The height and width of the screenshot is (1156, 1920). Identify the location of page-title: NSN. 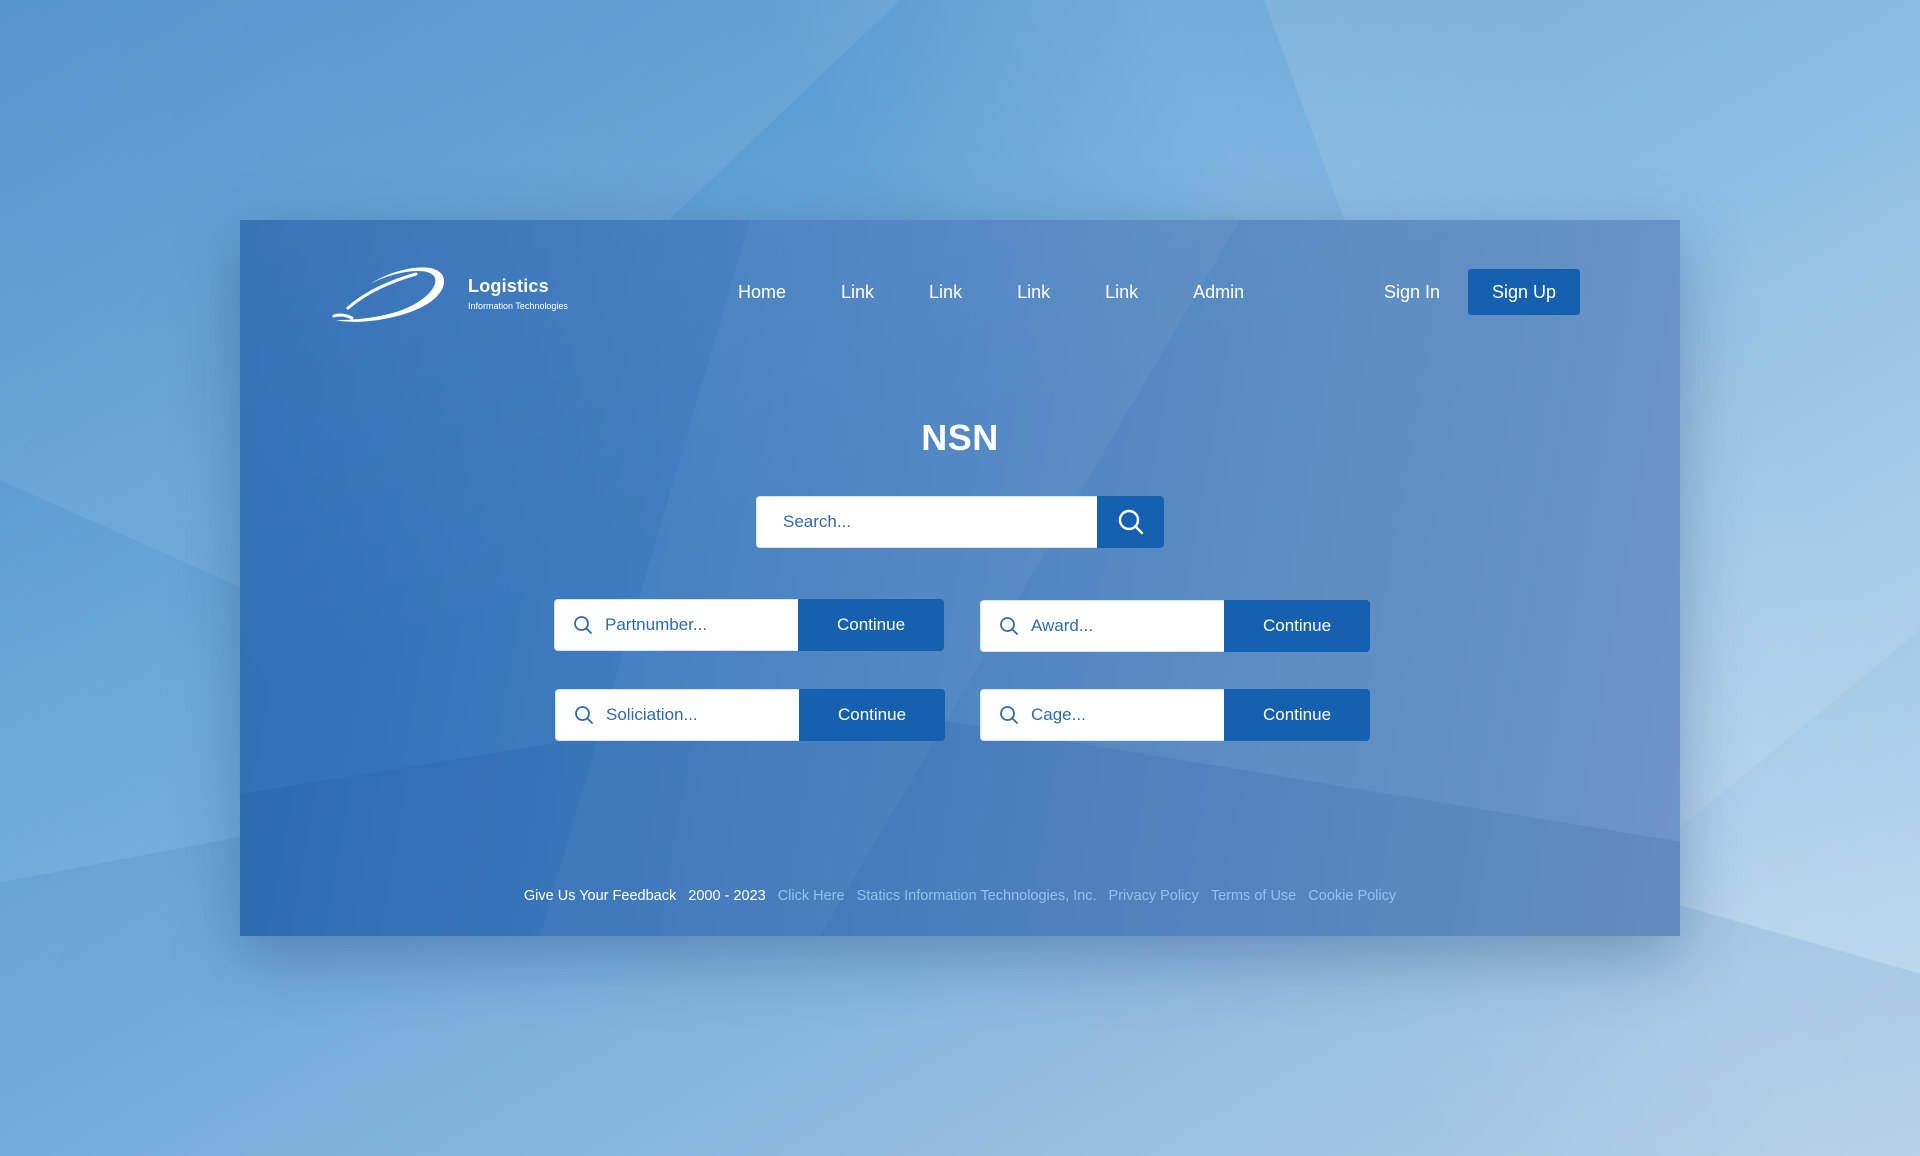
(960, 437).